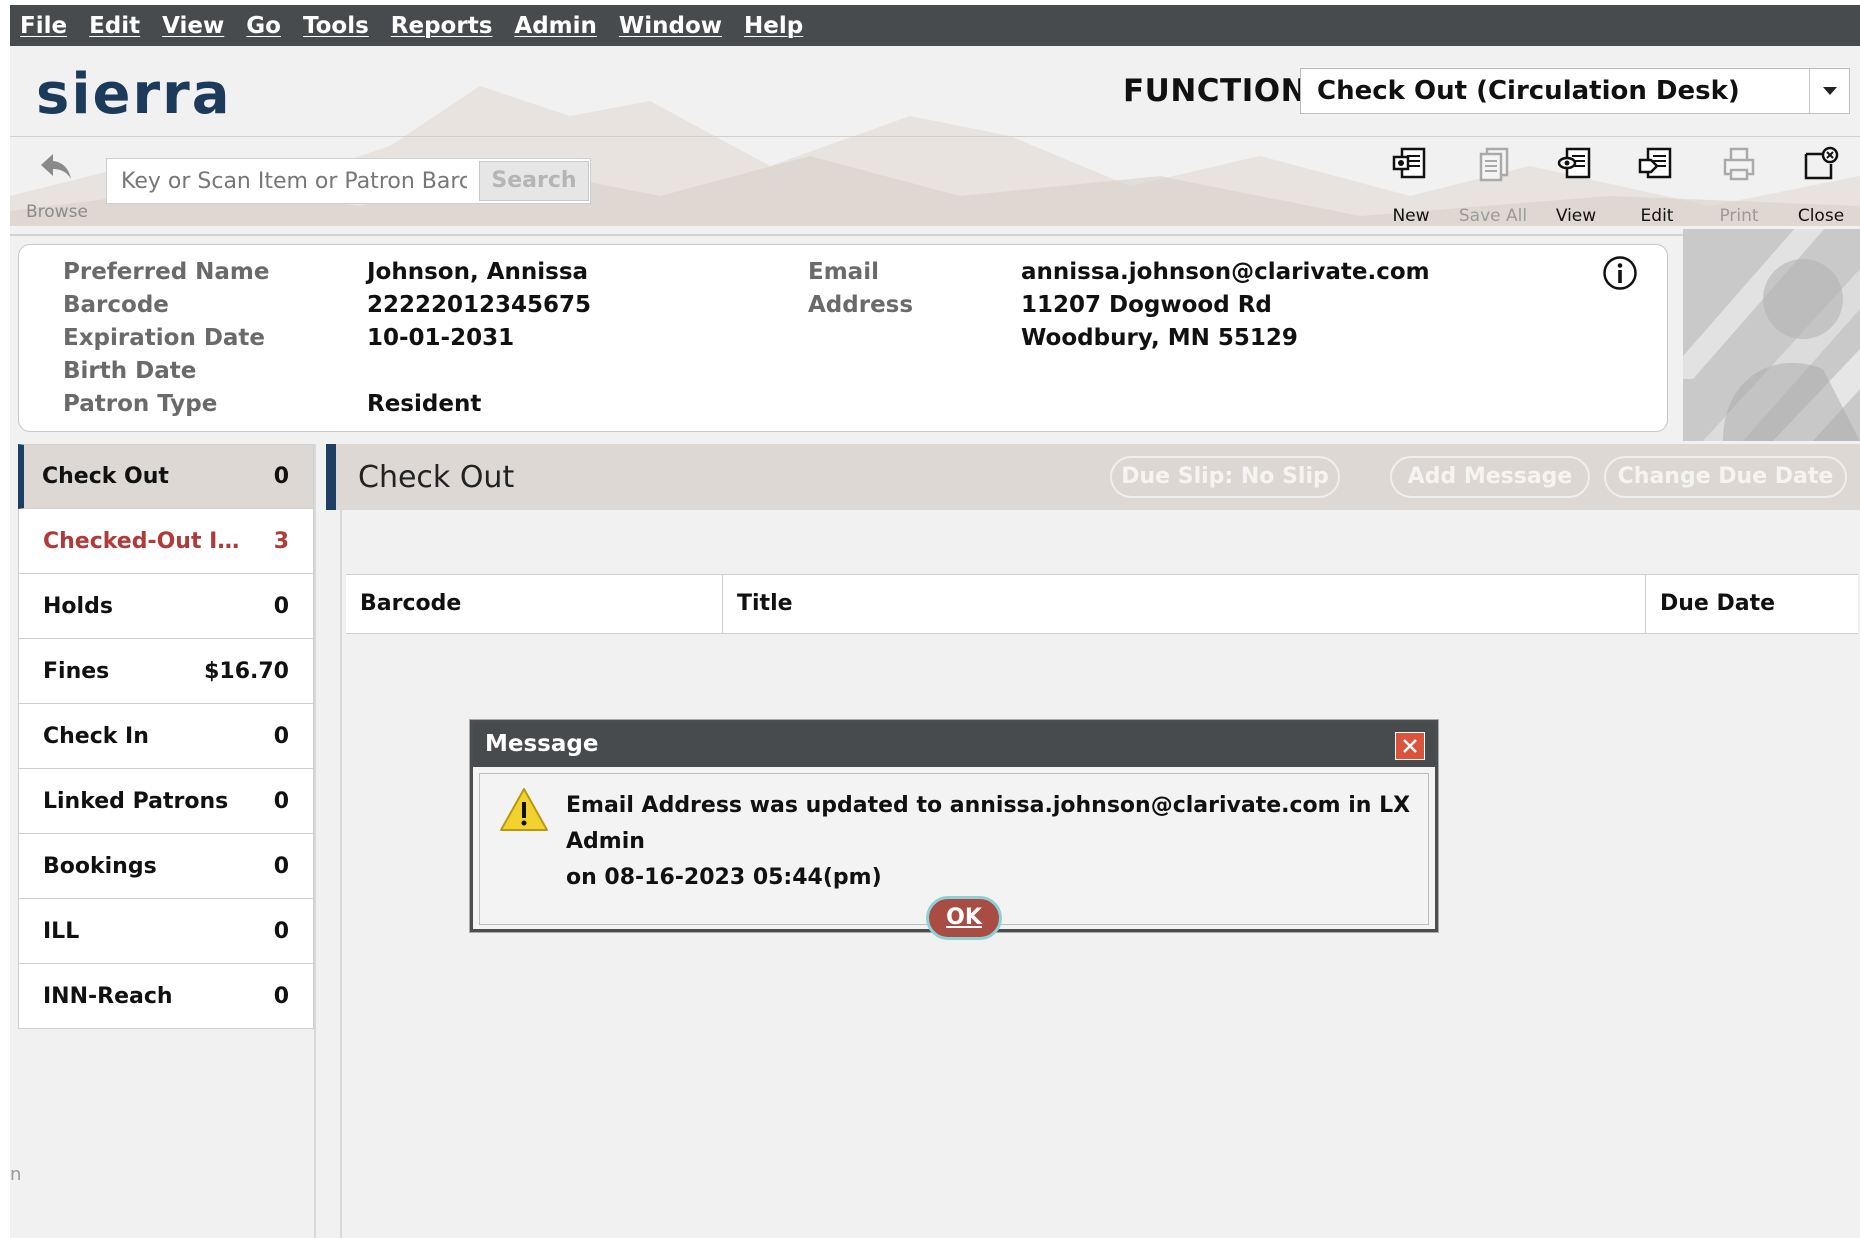  I want to click on nav-label: ILL, so click(61, 931).